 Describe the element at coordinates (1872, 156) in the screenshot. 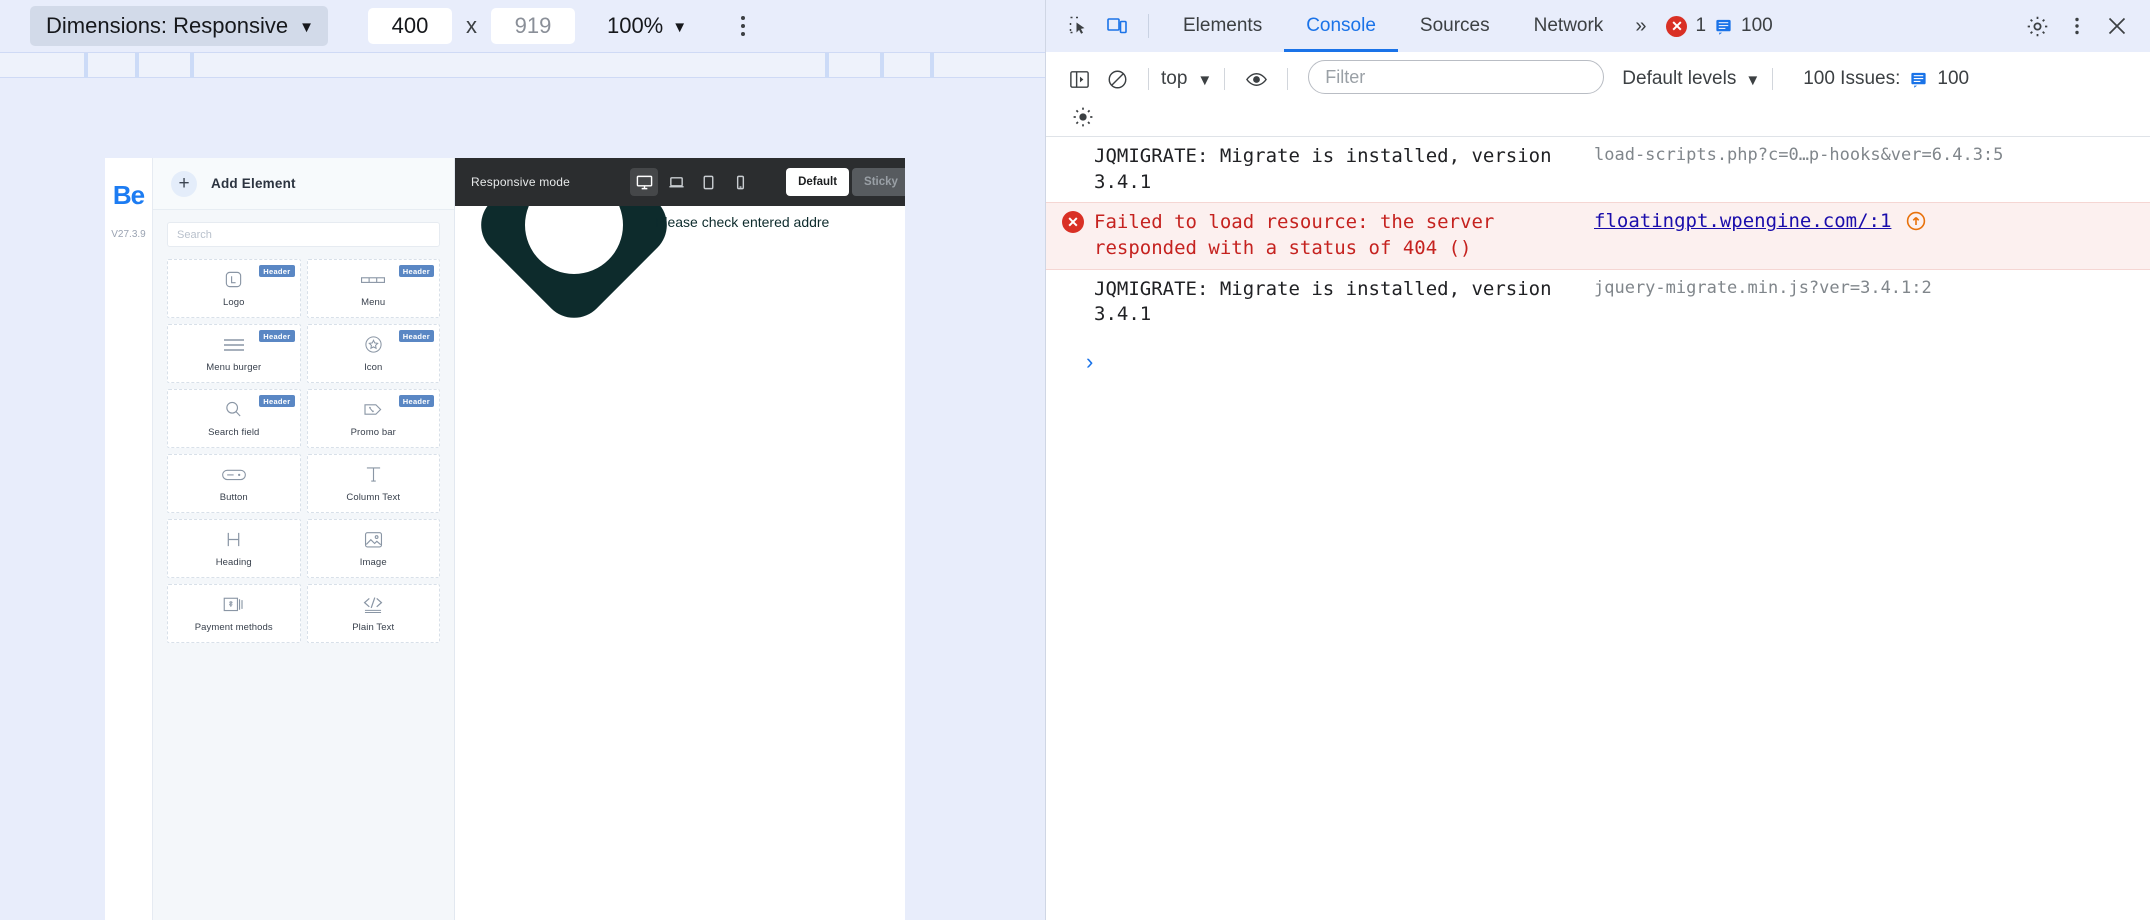

I see `console-message-source: load-scripts.php?c=0…p-hooks&ver=6.4.3:5` at that location.